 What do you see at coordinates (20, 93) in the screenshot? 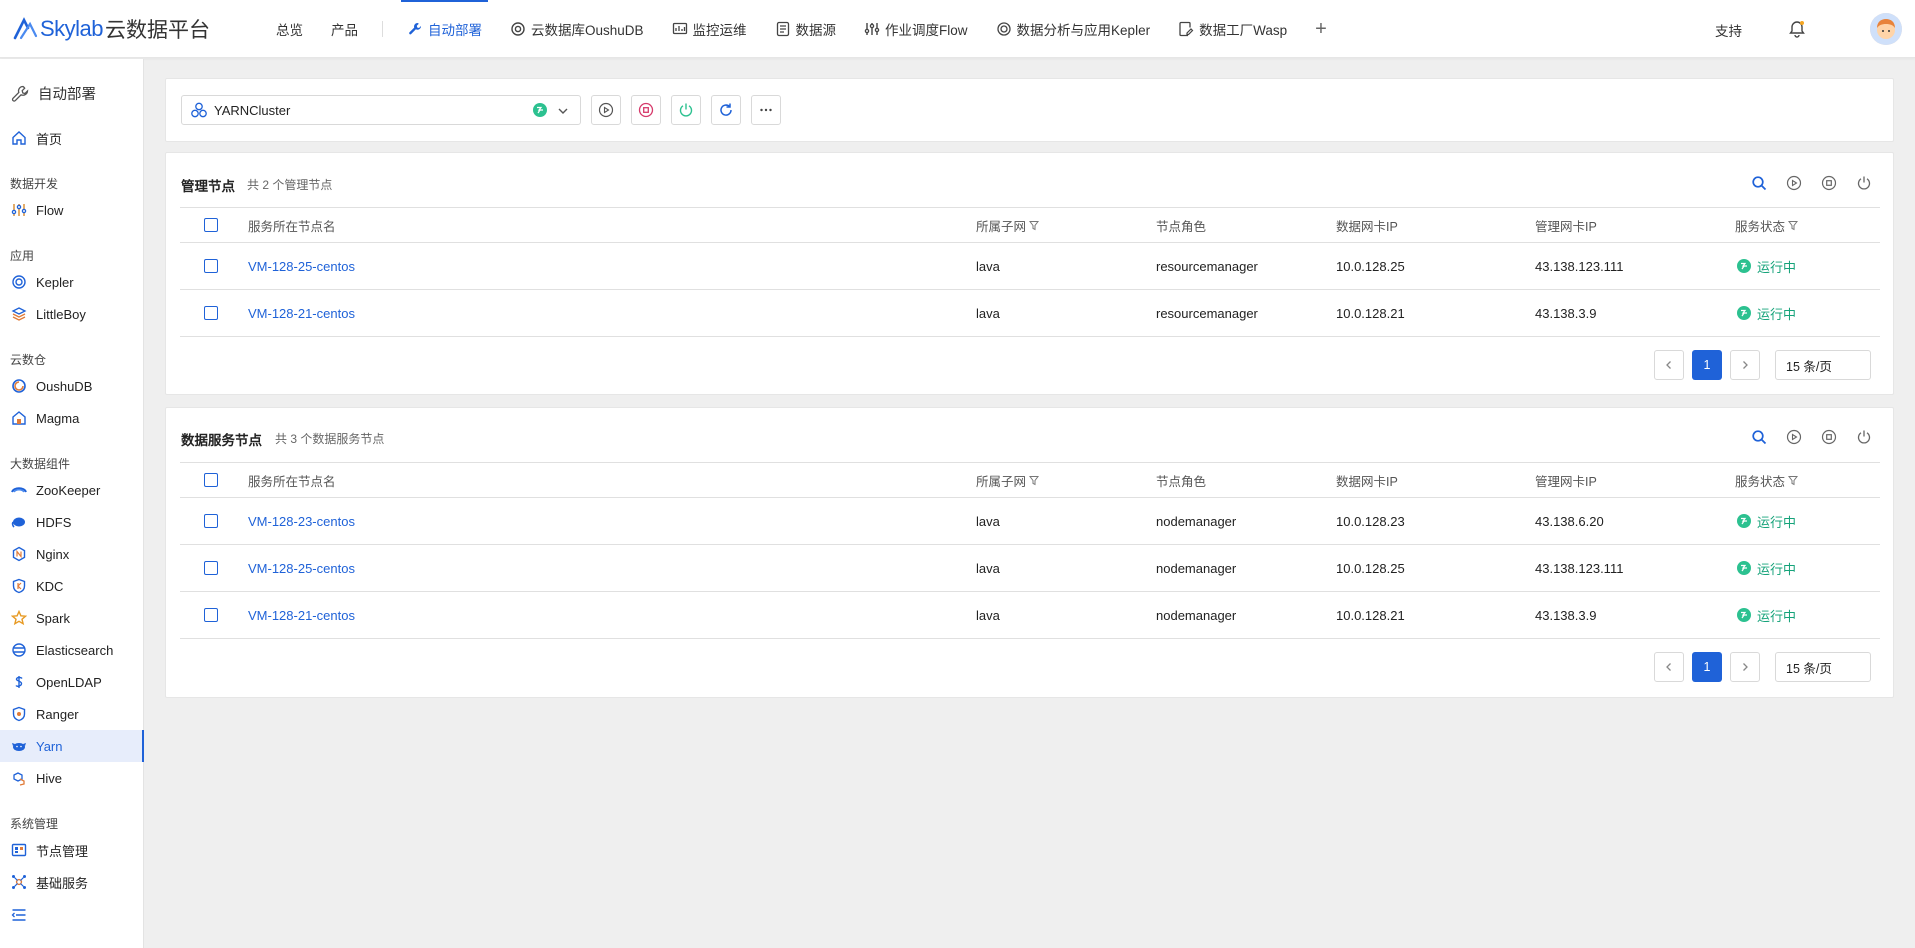
I see `wrench-icon` at bounding box center [20, 93].